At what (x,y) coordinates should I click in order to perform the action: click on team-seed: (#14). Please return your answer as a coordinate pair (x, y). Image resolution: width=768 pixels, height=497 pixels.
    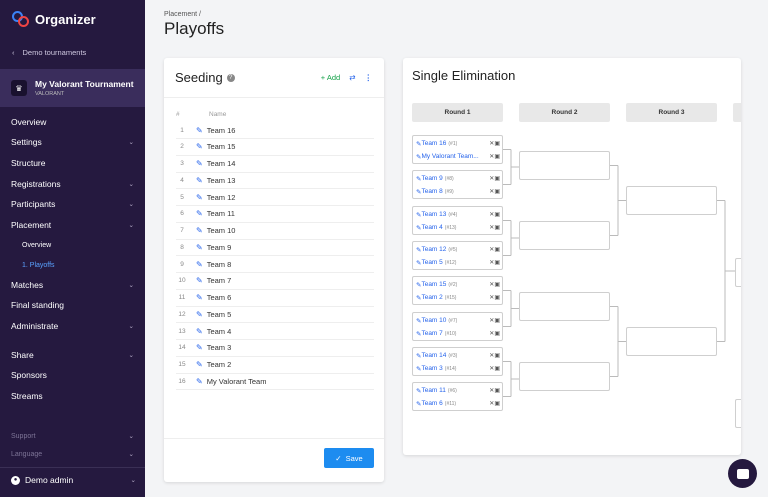
    Looking at the image, I should click on (450, 368).